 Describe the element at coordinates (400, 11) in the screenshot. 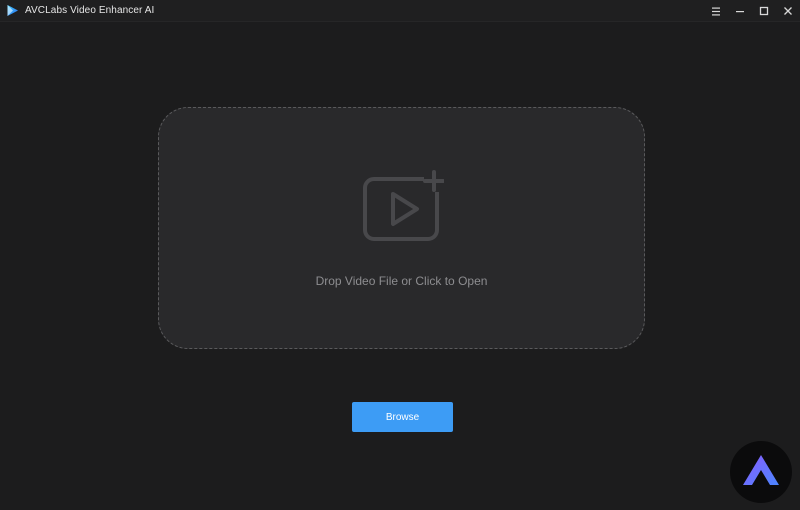

I see `title-bar: AVCLabs Video Enhancer AI` at that location.